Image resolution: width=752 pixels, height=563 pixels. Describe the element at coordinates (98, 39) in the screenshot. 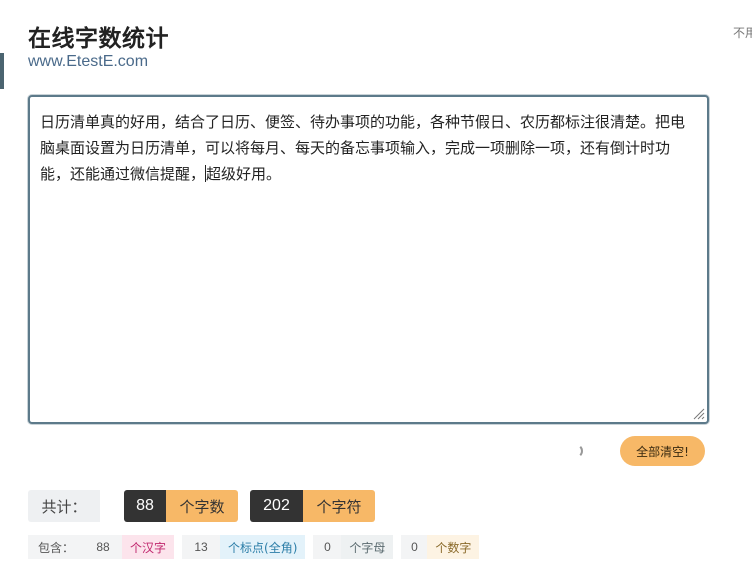

I see `site-title: 在线字数统计` at that location.